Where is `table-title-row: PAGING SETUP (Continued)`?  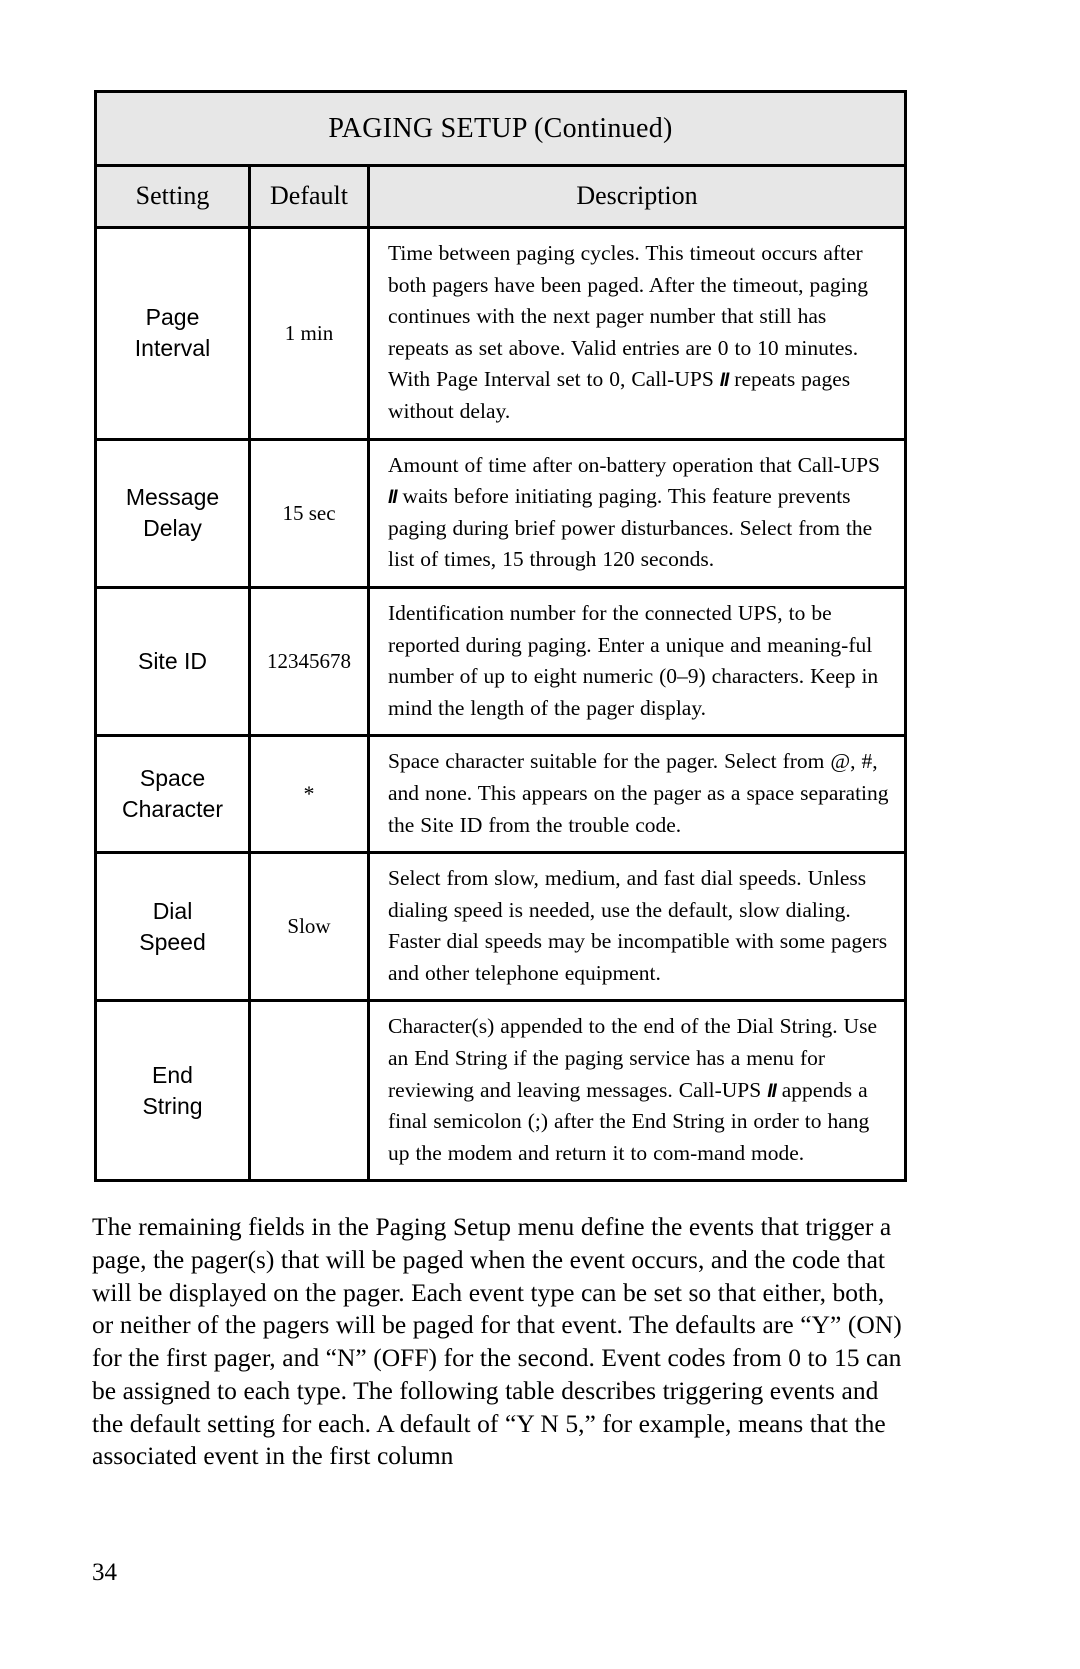 table-title-row: PAGING SETUP (Continued) is located at coordinates (500, 128).